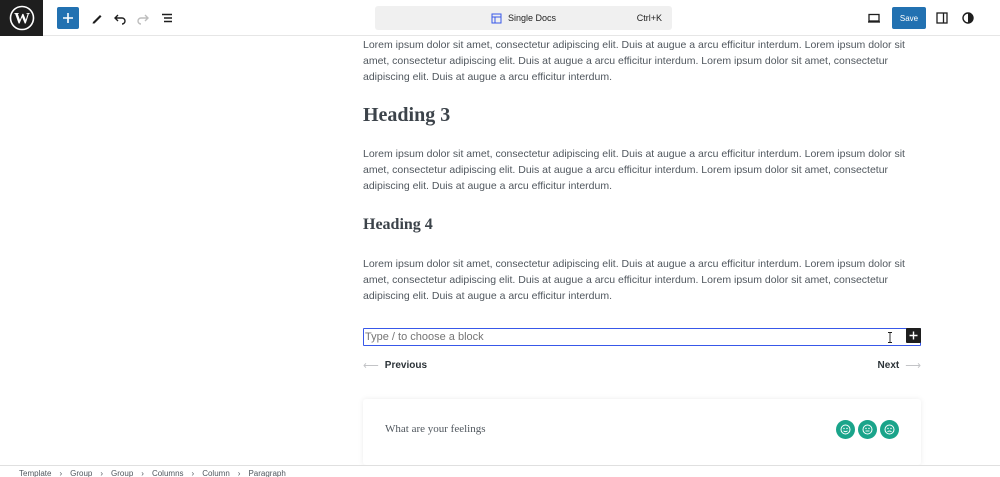 This screenshot has width=1000, height=477. What do you see at coordinates (398, 225) in the screenshot?
I see `heading-4-block: Heading 4` at bounding box center [398, 225].